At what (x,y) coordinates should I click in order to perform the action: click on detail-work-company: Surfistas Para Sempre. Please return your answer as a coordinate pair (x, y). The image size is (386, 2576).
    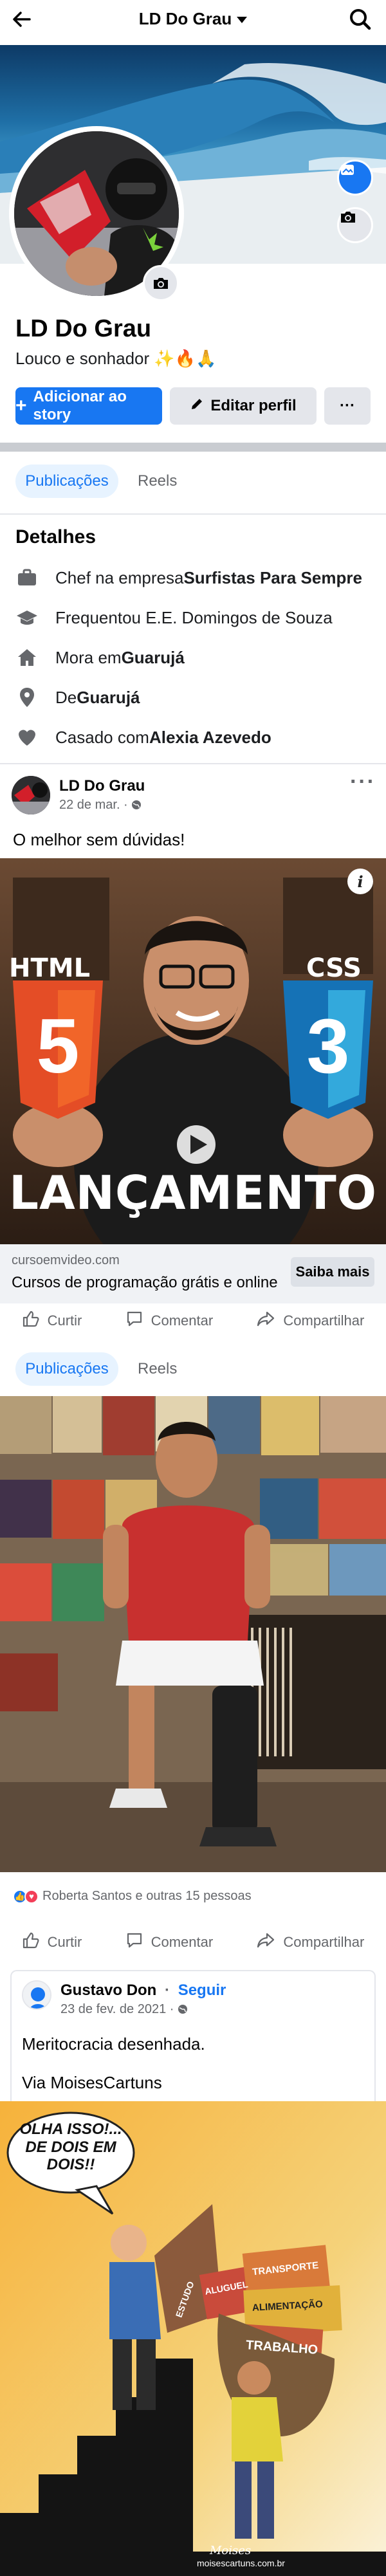
    Looking at the image, I should click on (272, 578).